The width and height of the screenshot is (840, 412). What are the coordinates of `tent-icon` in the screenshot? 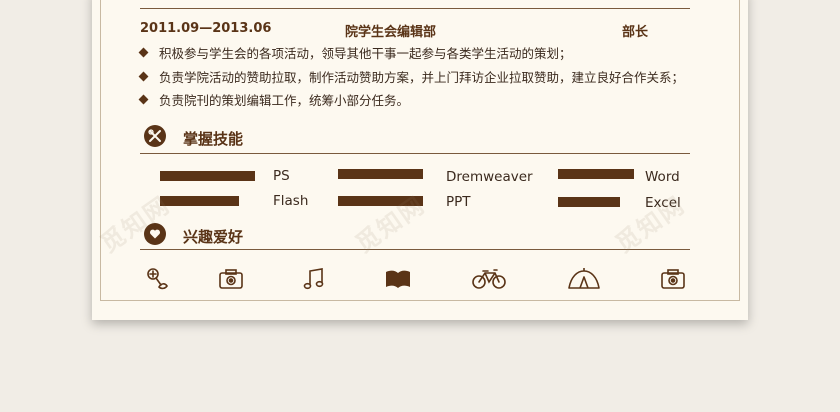 It's located at (584, 279).